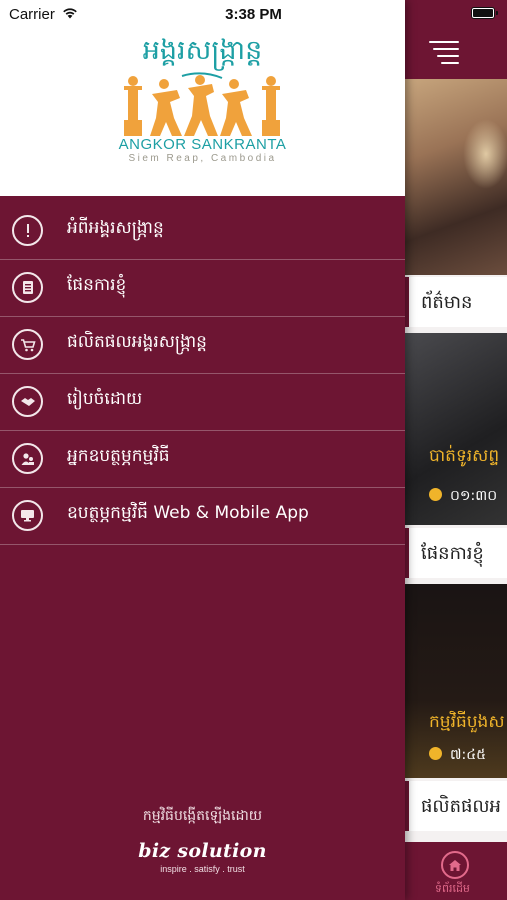  What do you see at coordinates (456, 429) in the screenshot?
I see `news-card: បាត់ទូរសព្ទ ០១:៣០` at bounding box center [456, 429].